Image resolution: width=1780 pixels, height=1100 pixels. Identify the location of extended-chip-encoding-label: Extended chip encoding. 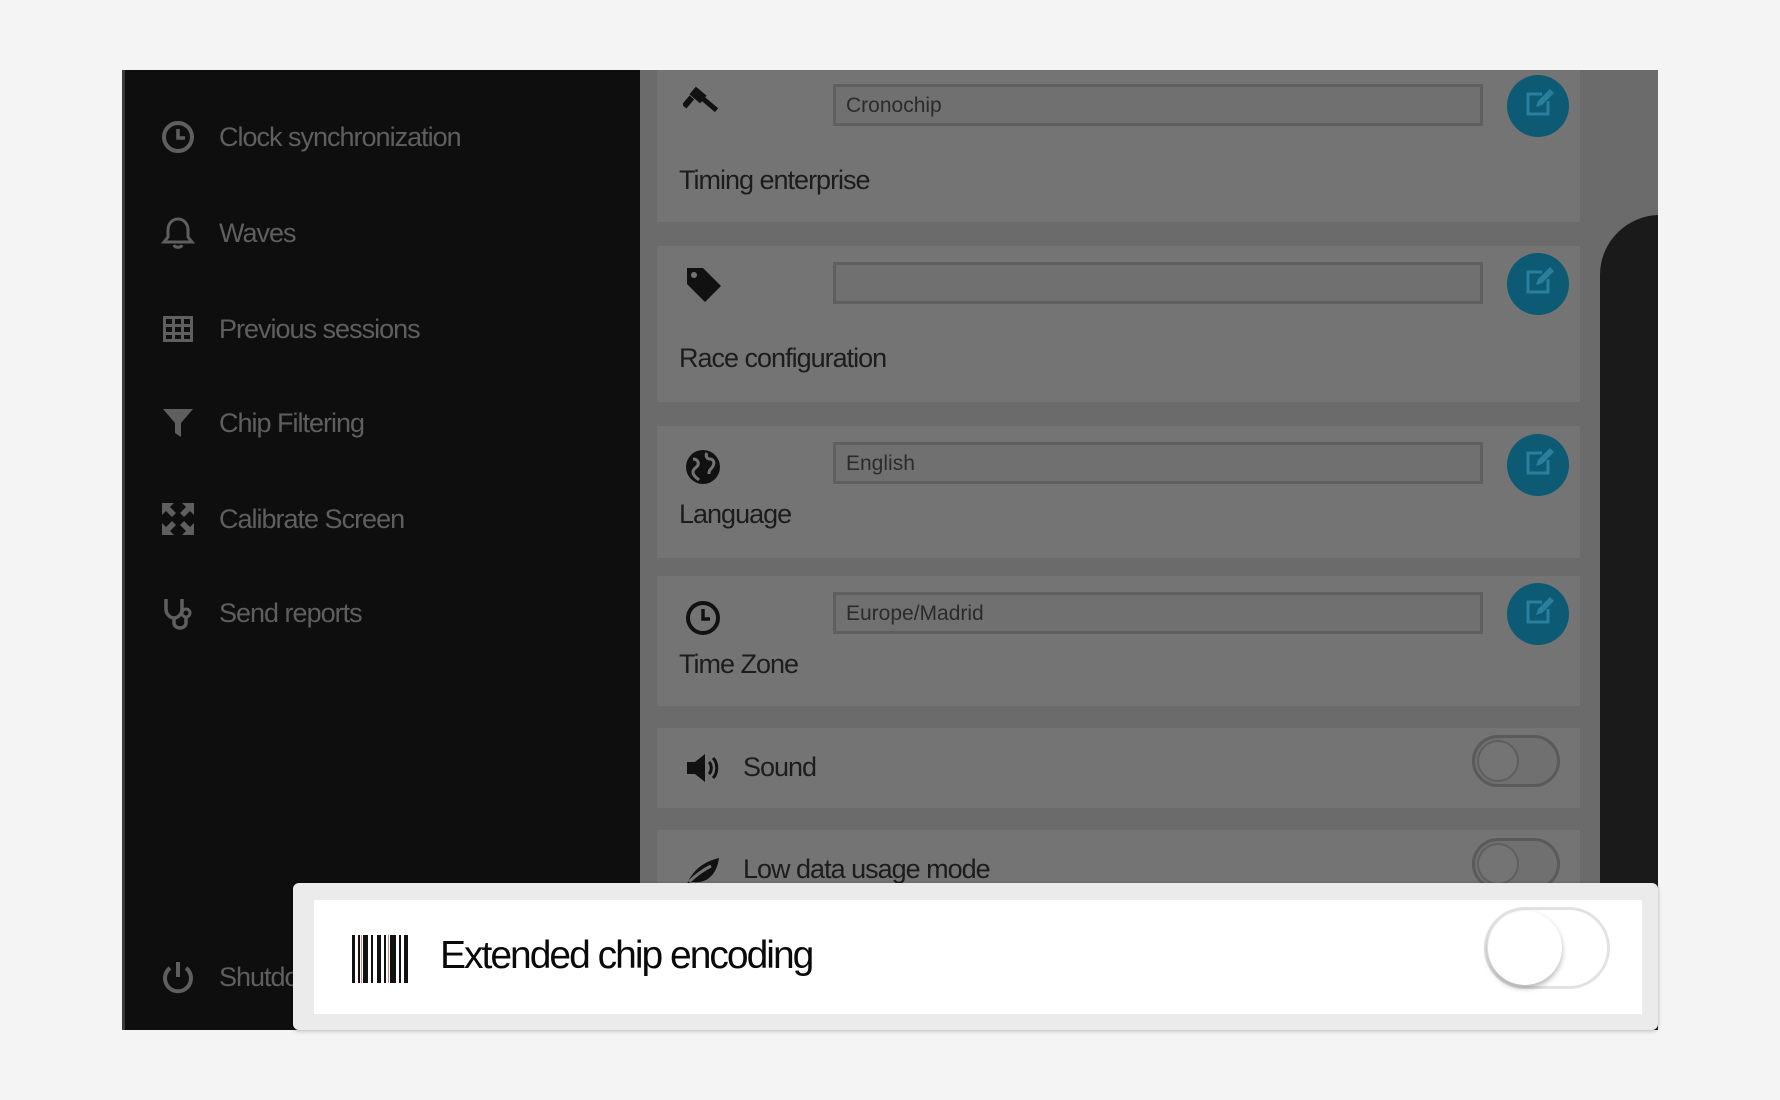
(627, 955).